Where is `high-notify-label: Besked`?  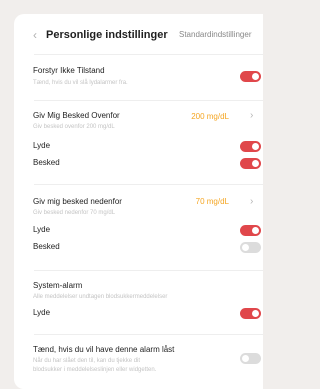
high-notify-label: Besked is located at coordinates (46, 162).